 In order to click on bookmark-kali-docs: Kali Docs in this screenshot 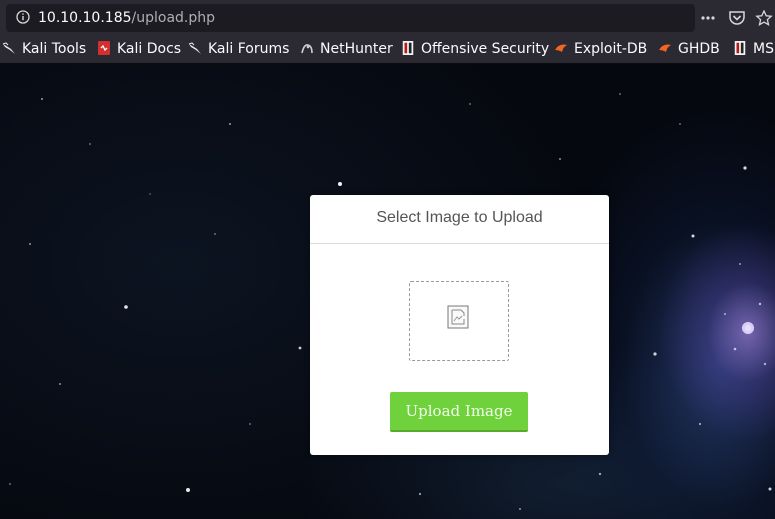, I will do `click(139, 49)`.